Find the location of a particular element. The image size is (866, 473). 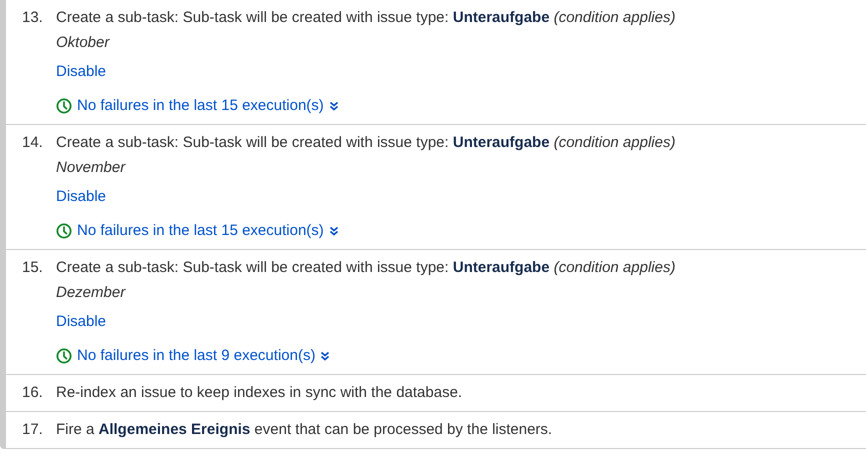

rule-description: Re-index an issue to keep indexes in sync with the database. is located at coordinates (259, 393).